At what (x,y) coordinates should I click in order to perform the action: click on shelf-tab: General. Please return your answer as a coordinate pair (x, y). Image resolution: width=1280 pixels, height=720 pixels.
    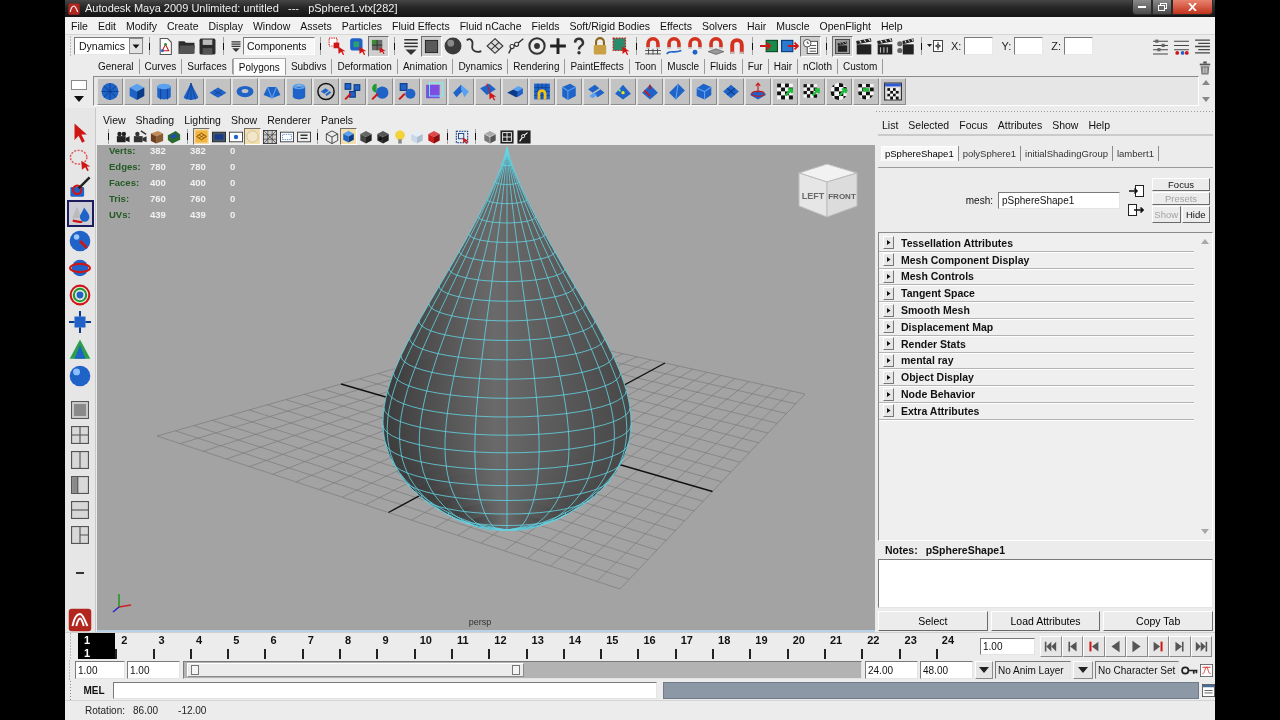
    Looking at the image, I should click on (116, 66).